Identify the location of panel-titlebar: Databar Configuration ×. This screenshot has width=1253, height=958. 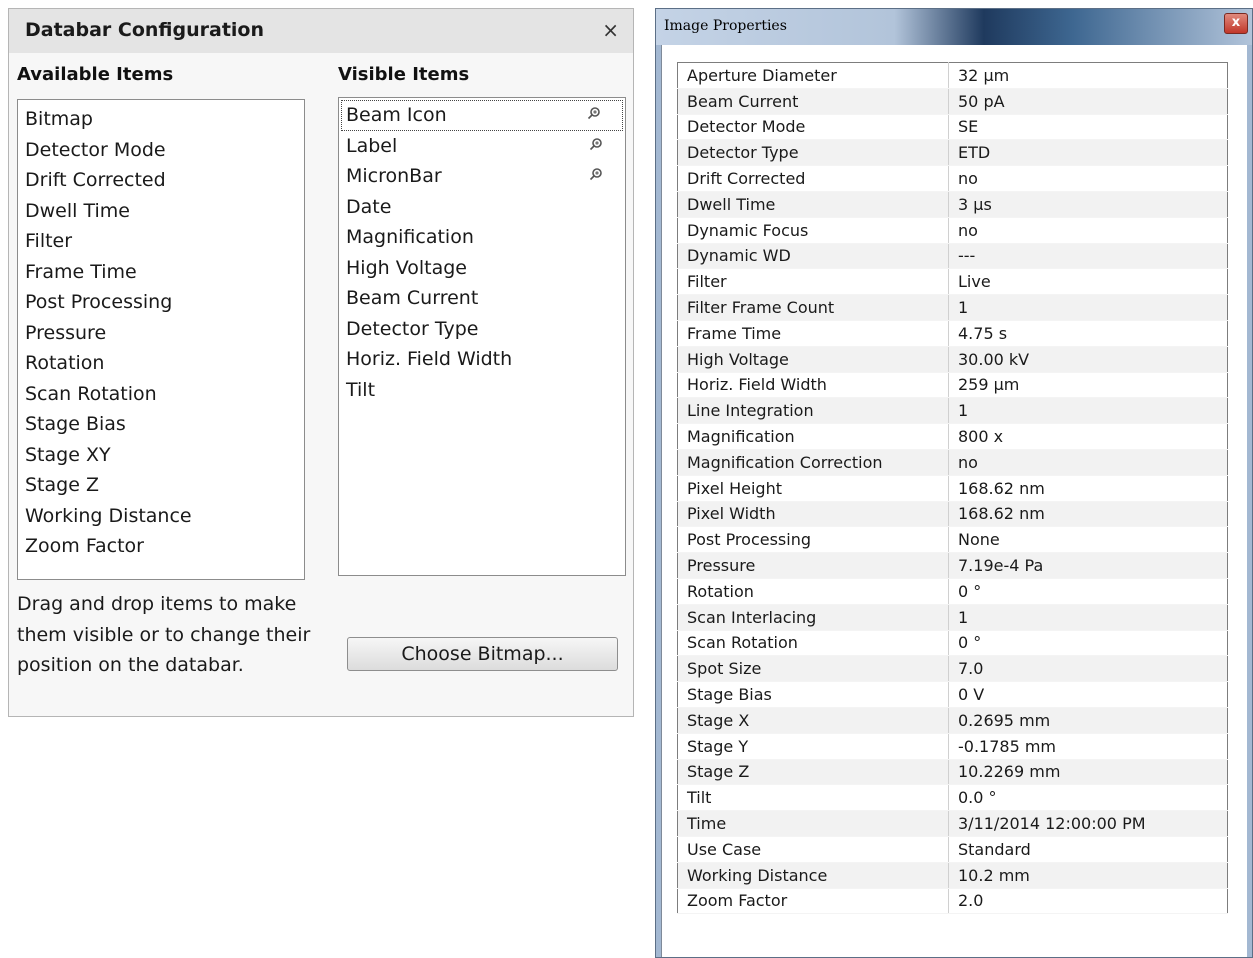
(321, 31).